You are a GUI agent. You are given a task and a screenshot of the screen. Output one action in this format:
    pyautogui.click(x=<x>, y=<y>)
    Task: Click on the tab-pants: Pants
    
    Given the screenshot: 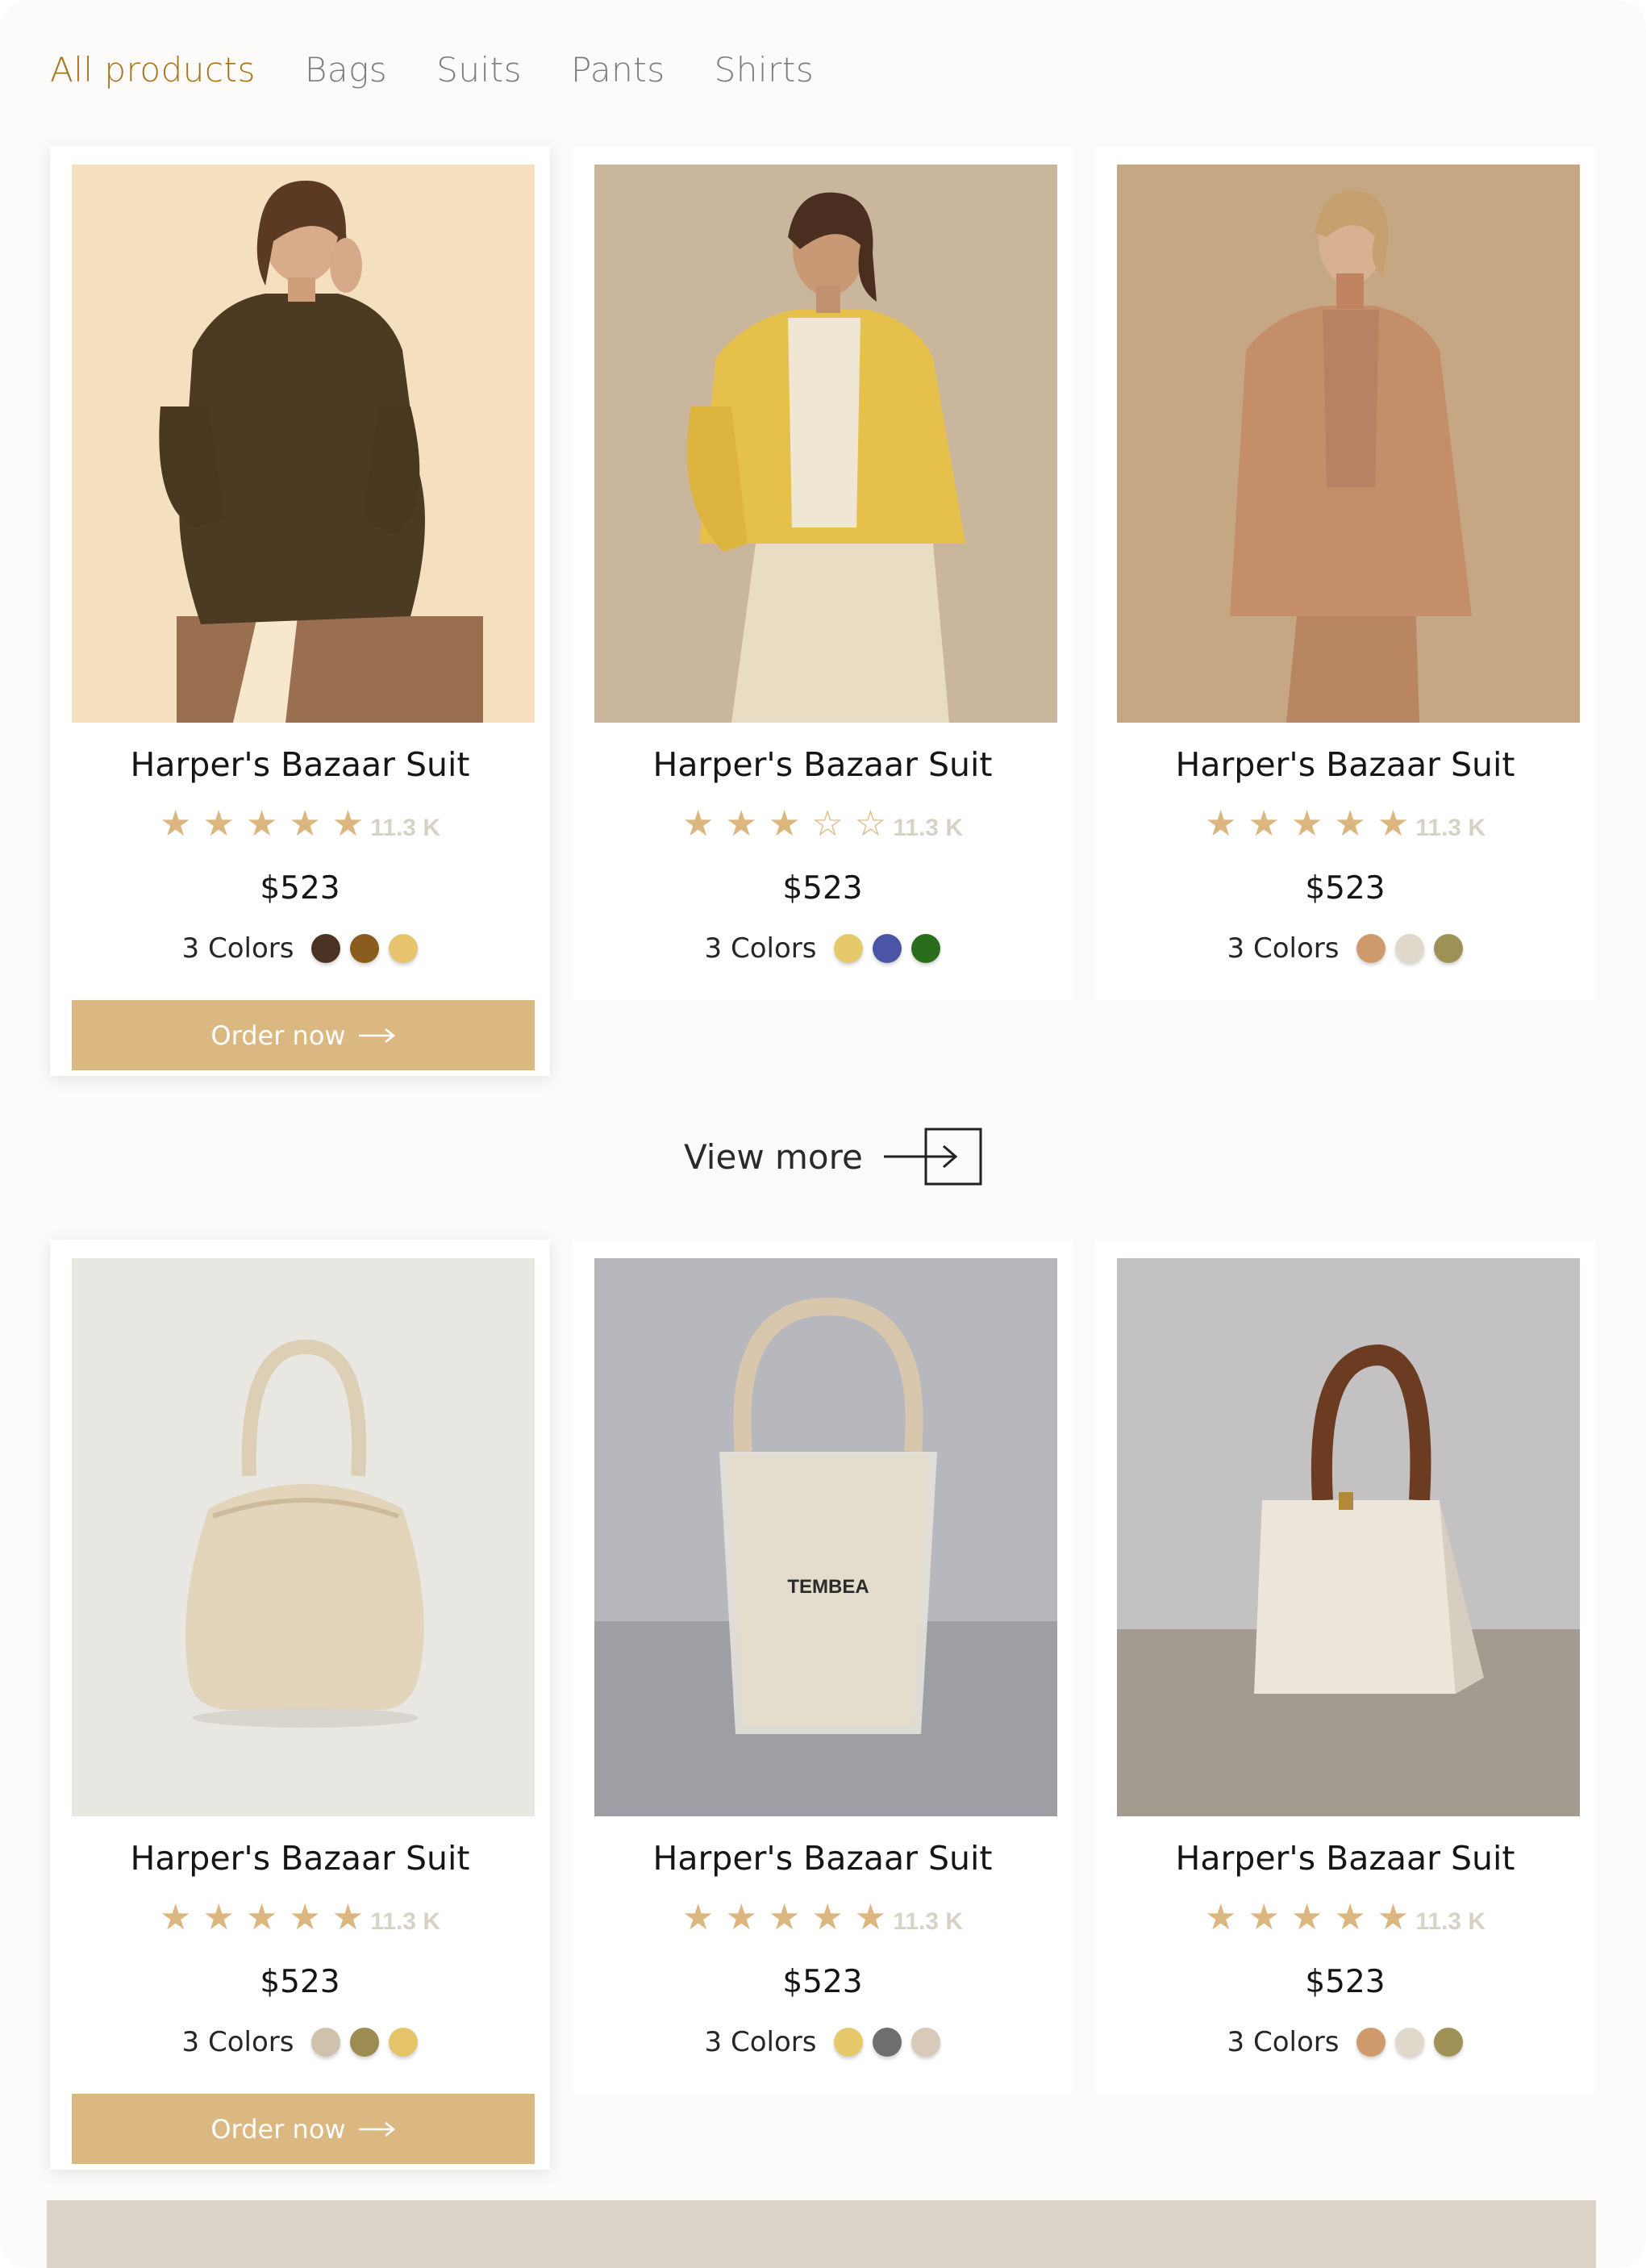 What is the action you would take?
    pyautogui.click(x=618, y=70)
    